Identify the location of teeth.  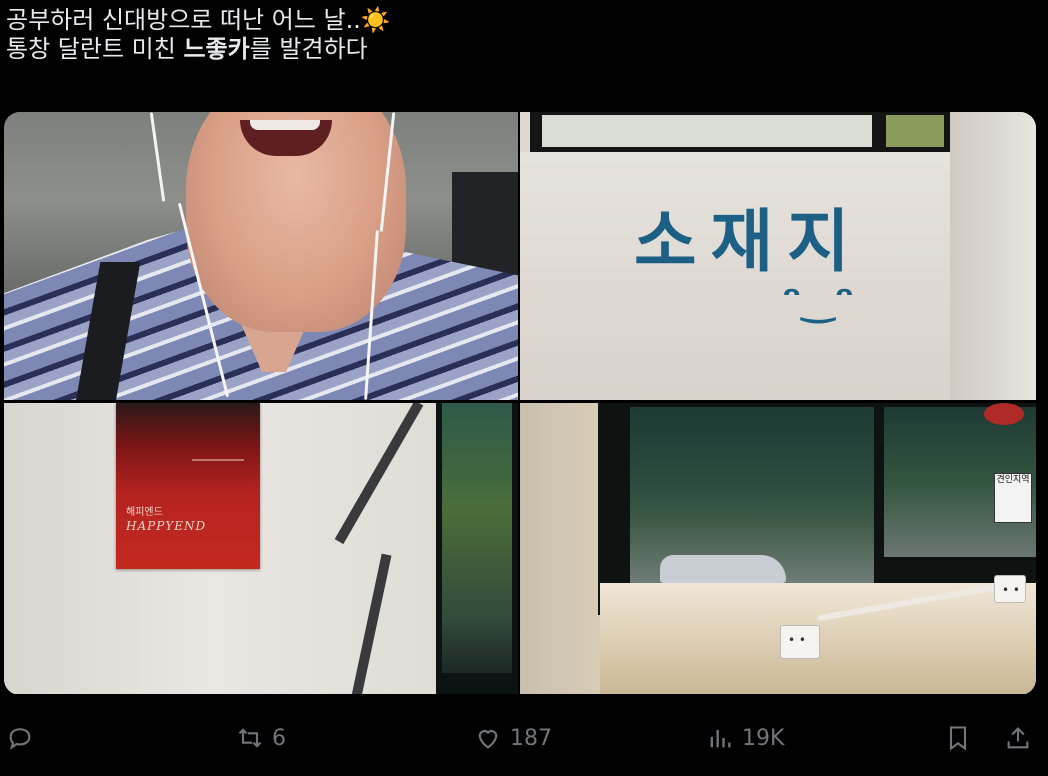
(285, 125).